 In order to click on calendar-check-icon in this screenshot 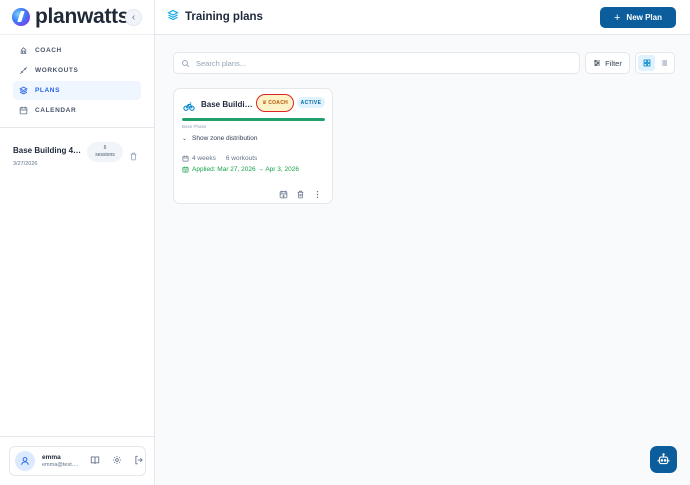, I will do `click(185, 169)`.